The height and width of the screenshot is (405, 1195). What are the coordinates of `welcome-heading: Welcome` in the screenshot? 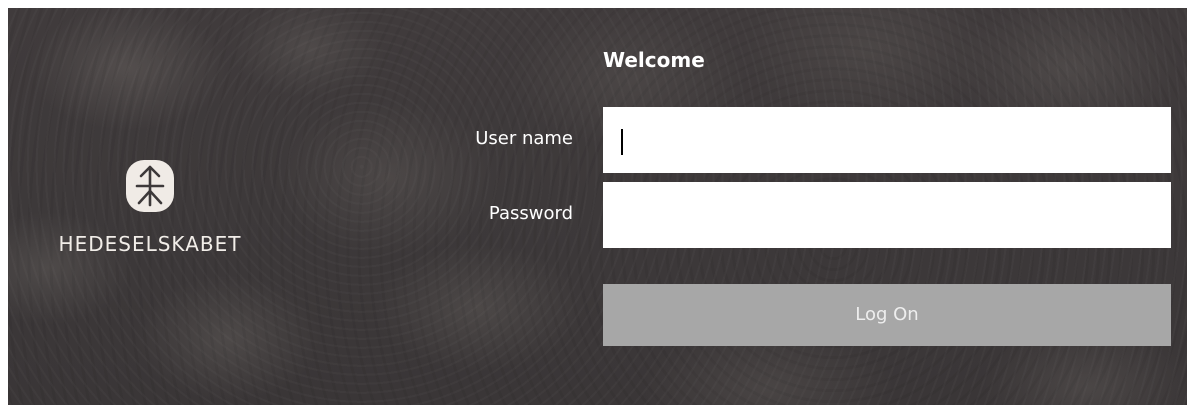 It's located at (654, 60).